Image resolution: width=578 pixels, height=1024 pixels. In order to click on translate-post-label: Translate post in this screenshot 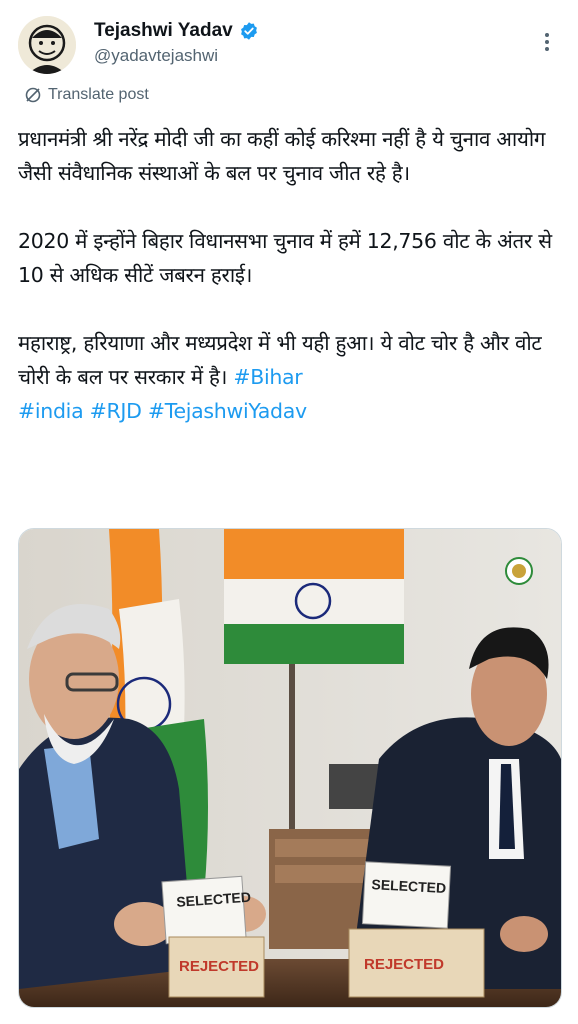, I will do `click(98, 94)`.